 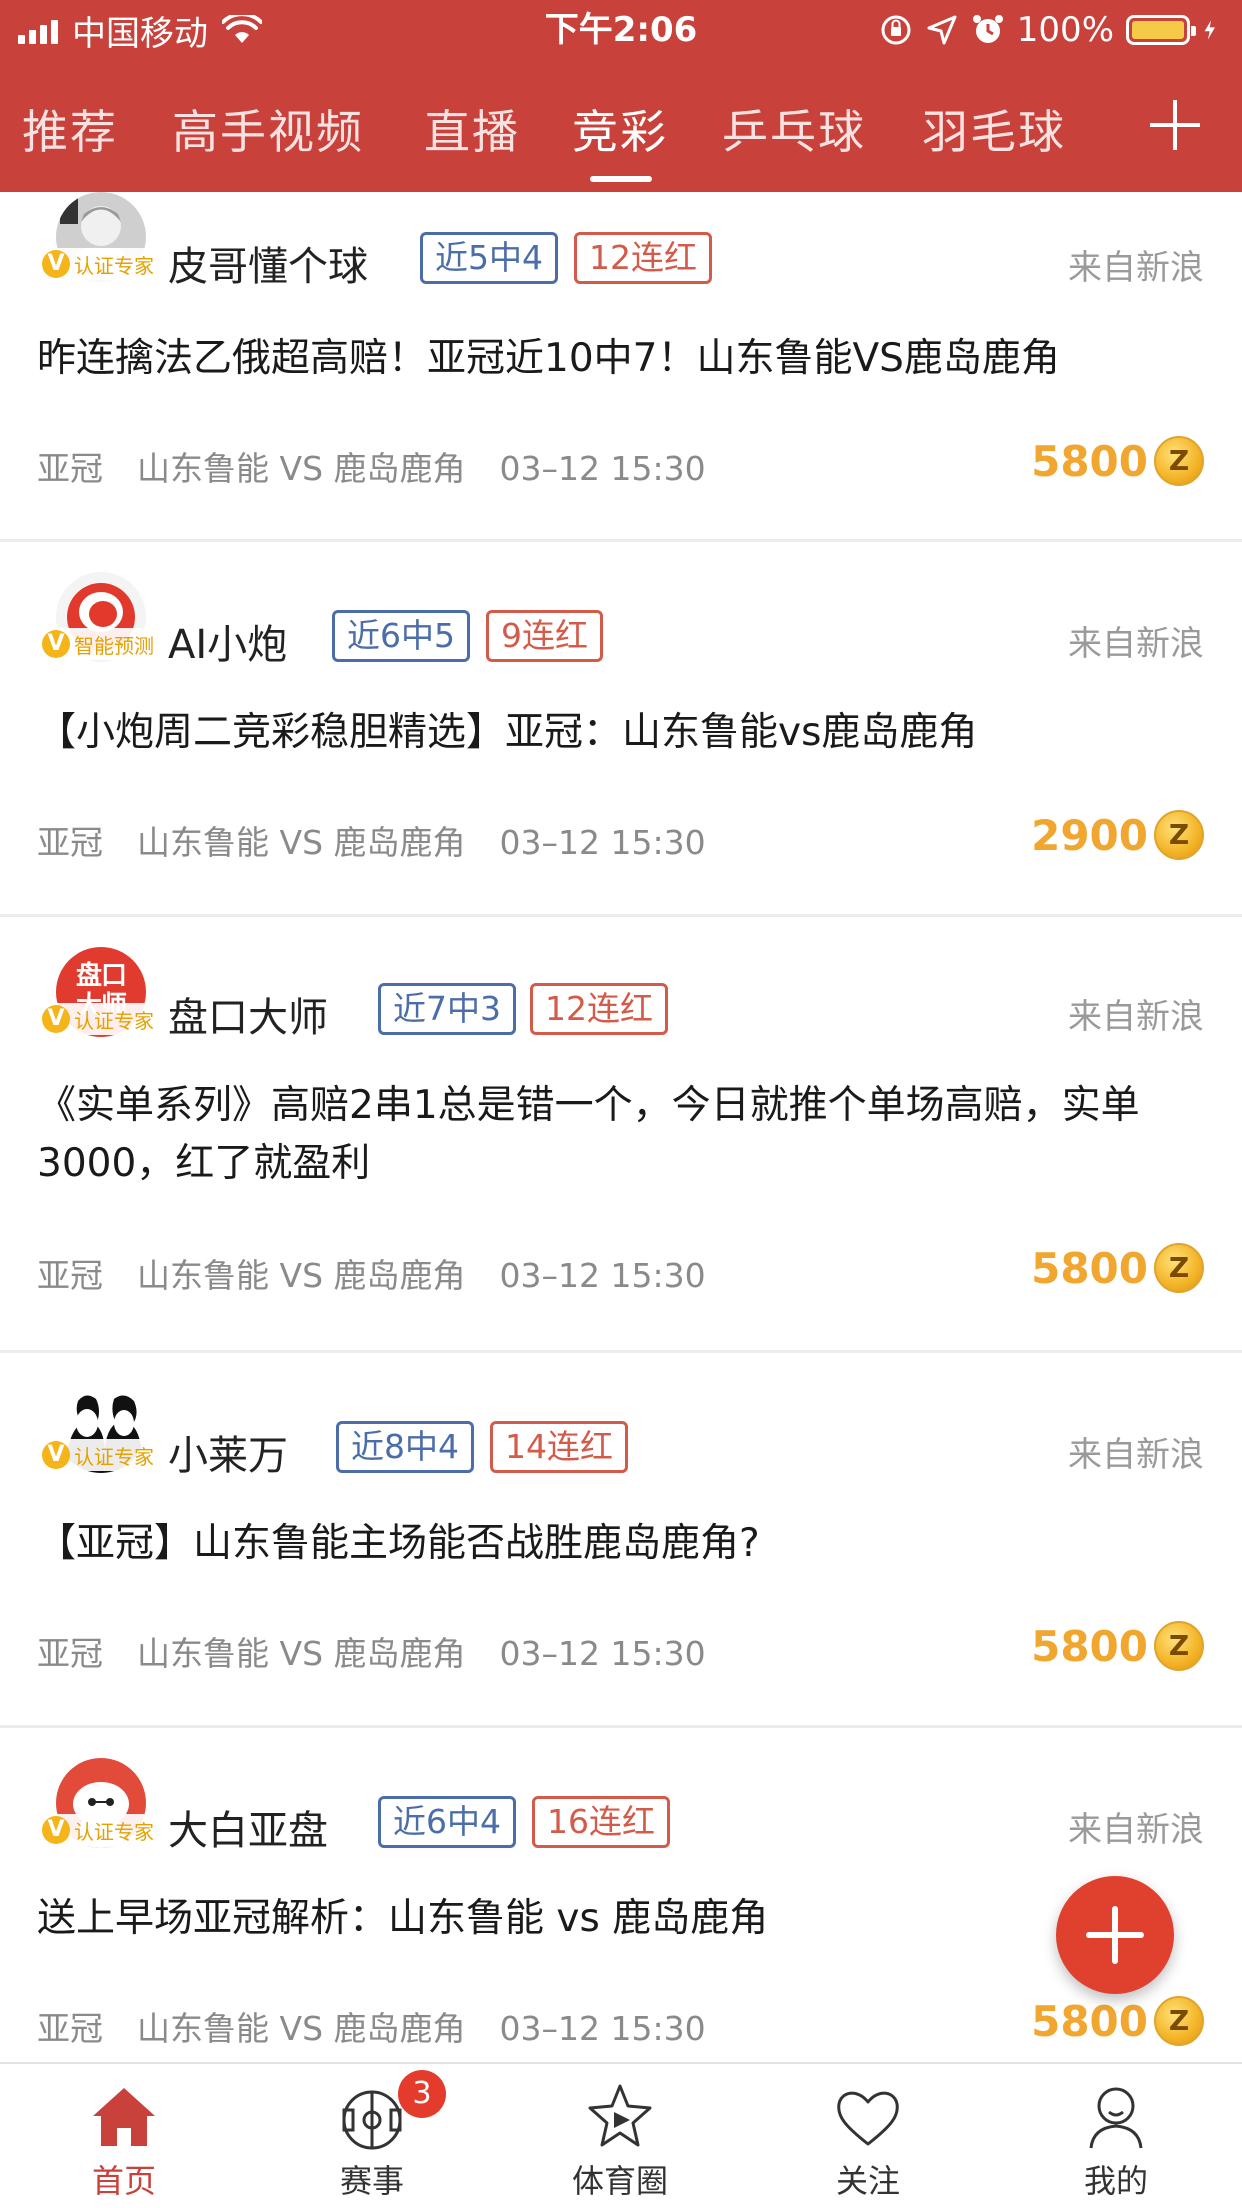 I want to click on tab-recommend: 推荐, so click(x=70, y=129).